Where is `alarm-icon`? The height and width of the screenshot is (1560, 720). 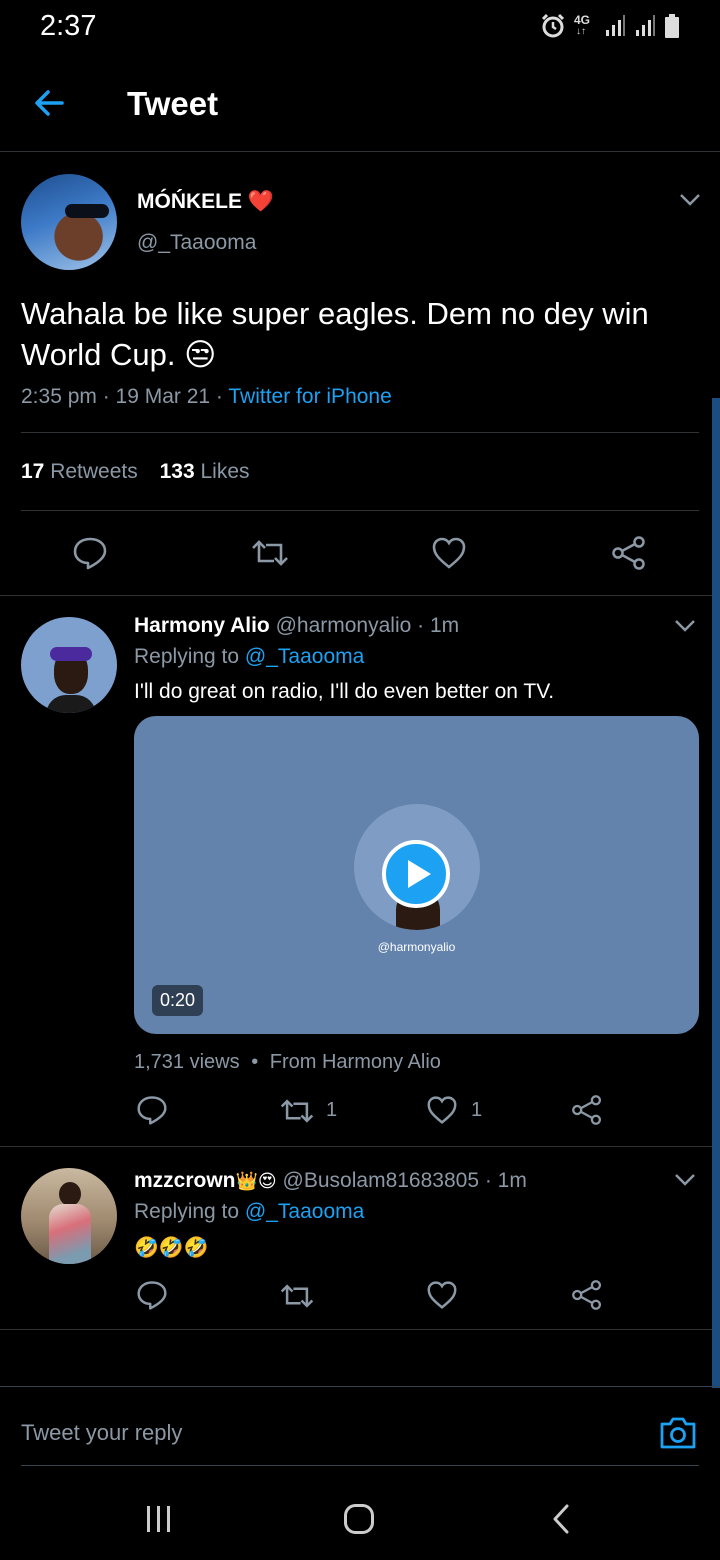
alarm-icon is located at coordinates (553, 25).